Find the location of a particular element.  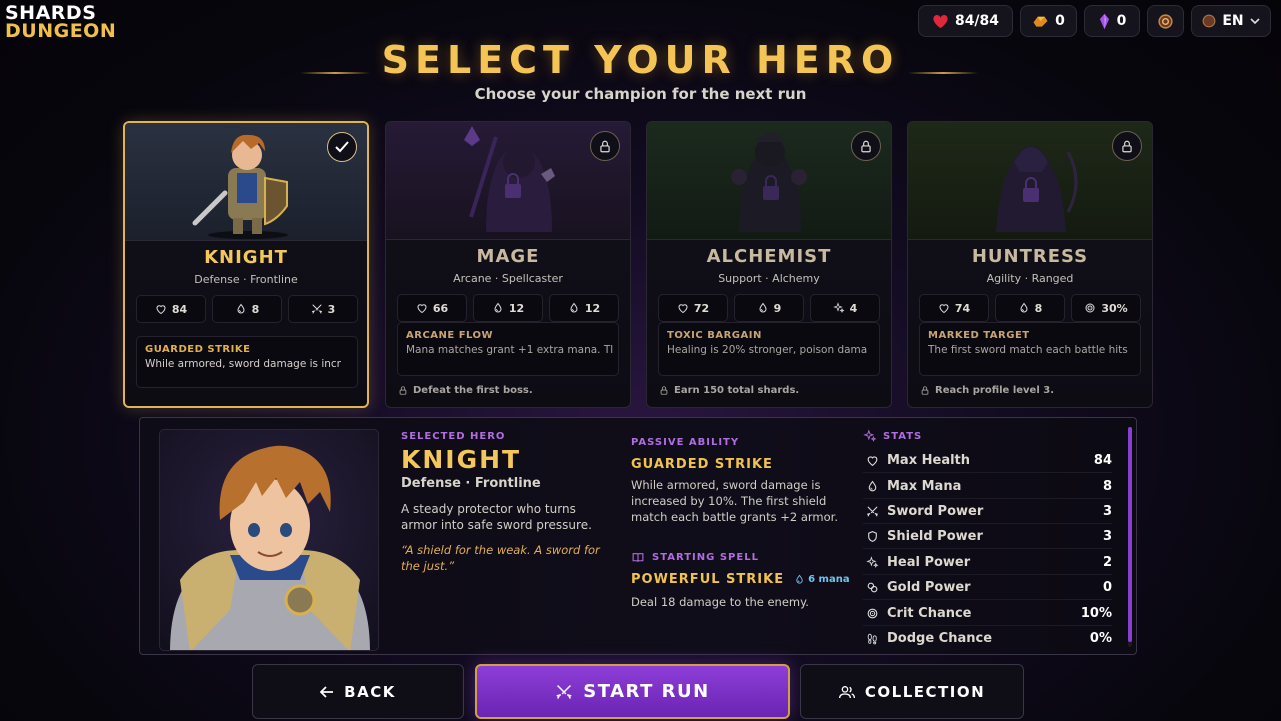

gold-counter: 0 is located at coordinates (1048, 21).